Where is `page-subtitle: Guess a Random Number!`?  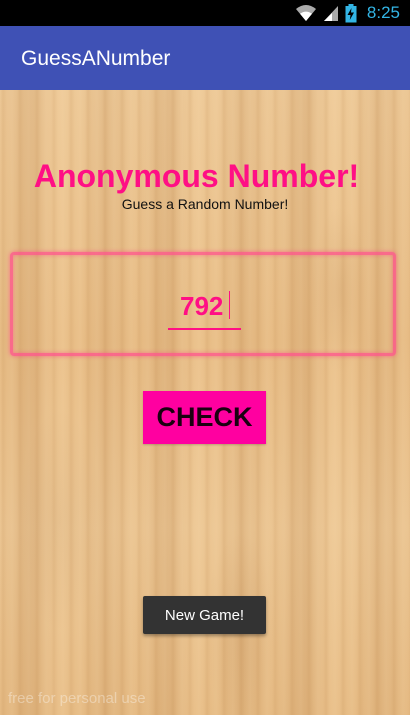
page-subtitle: Guess a Random Number! is located at coordinates (205, 204).